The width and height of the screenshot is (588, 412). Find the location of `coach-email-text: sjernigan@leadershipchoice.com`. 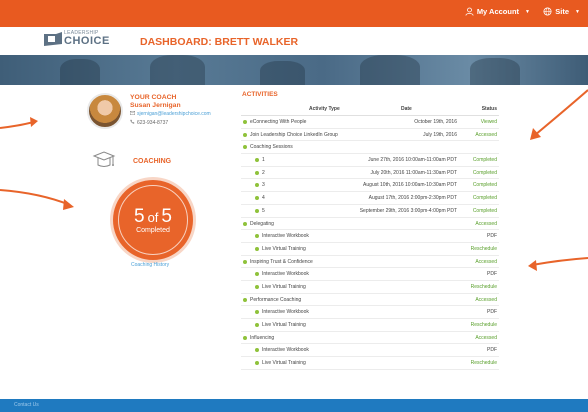

coach-email-text: sjernigan@leadershipchoice.com is located at coordinates (174, 114).